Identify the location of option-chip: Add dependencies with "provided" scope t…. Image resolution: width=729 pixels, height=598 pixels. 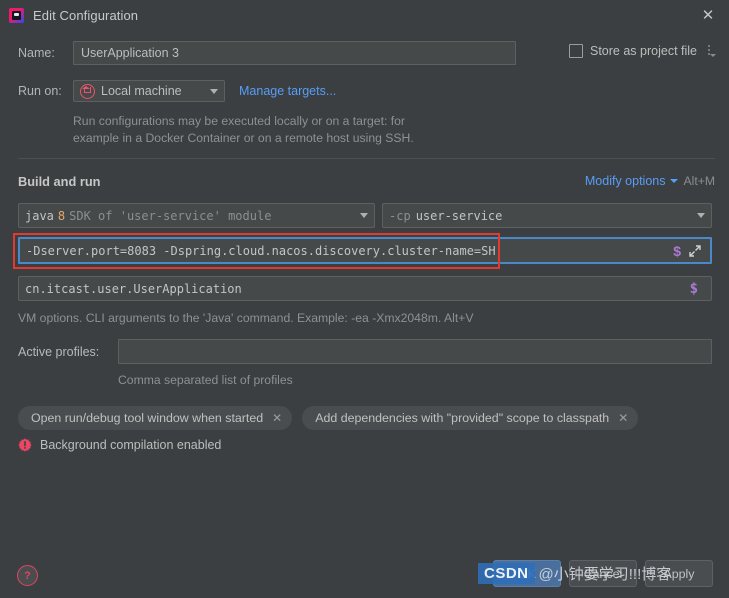
(470, 418).